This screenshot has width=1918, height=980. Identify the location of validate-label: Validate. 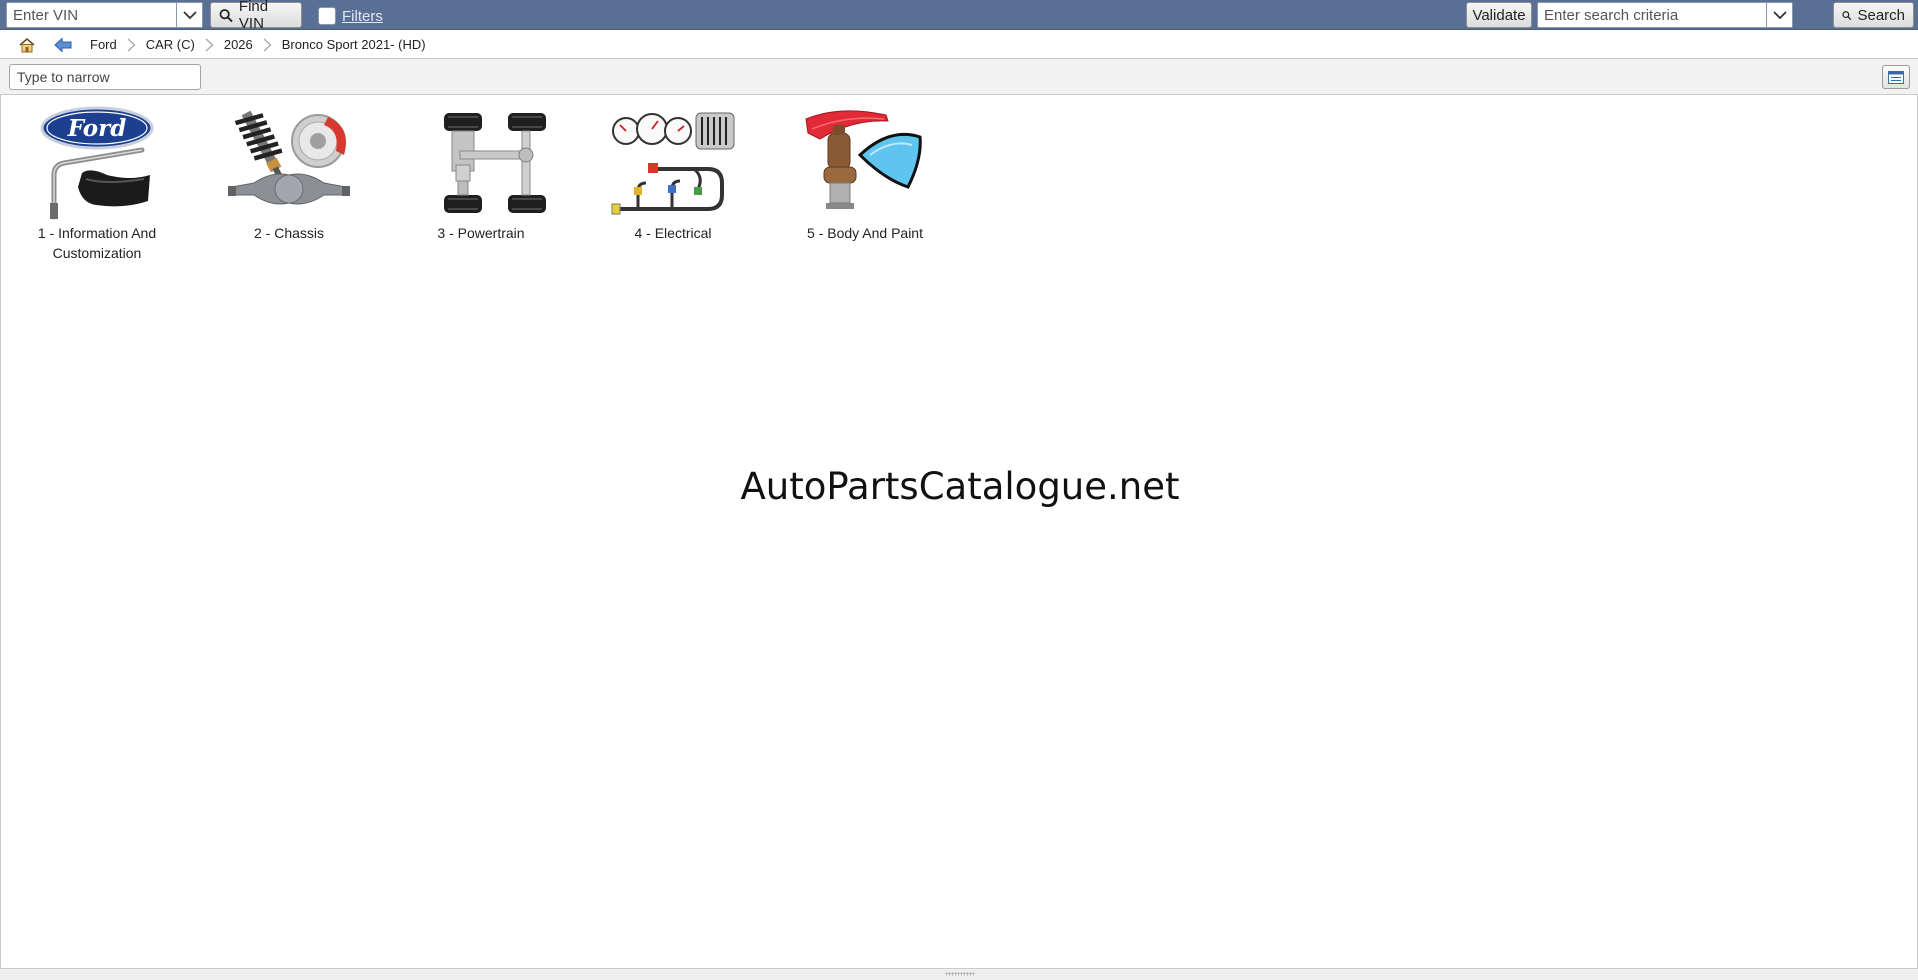
(1499, 15).